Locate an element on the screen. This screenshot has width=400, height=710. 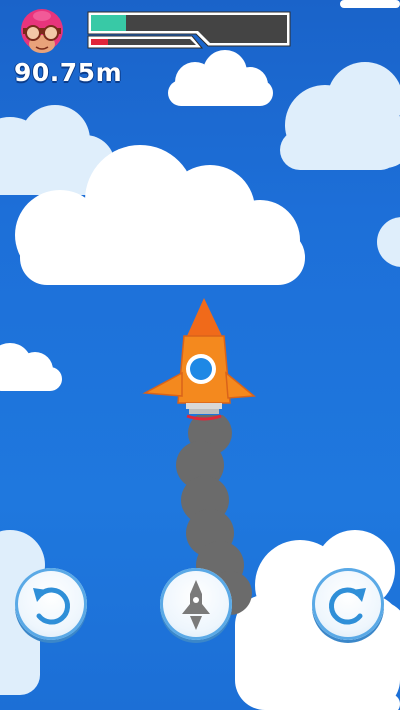
boost-button is located at coordinates (196, 604).